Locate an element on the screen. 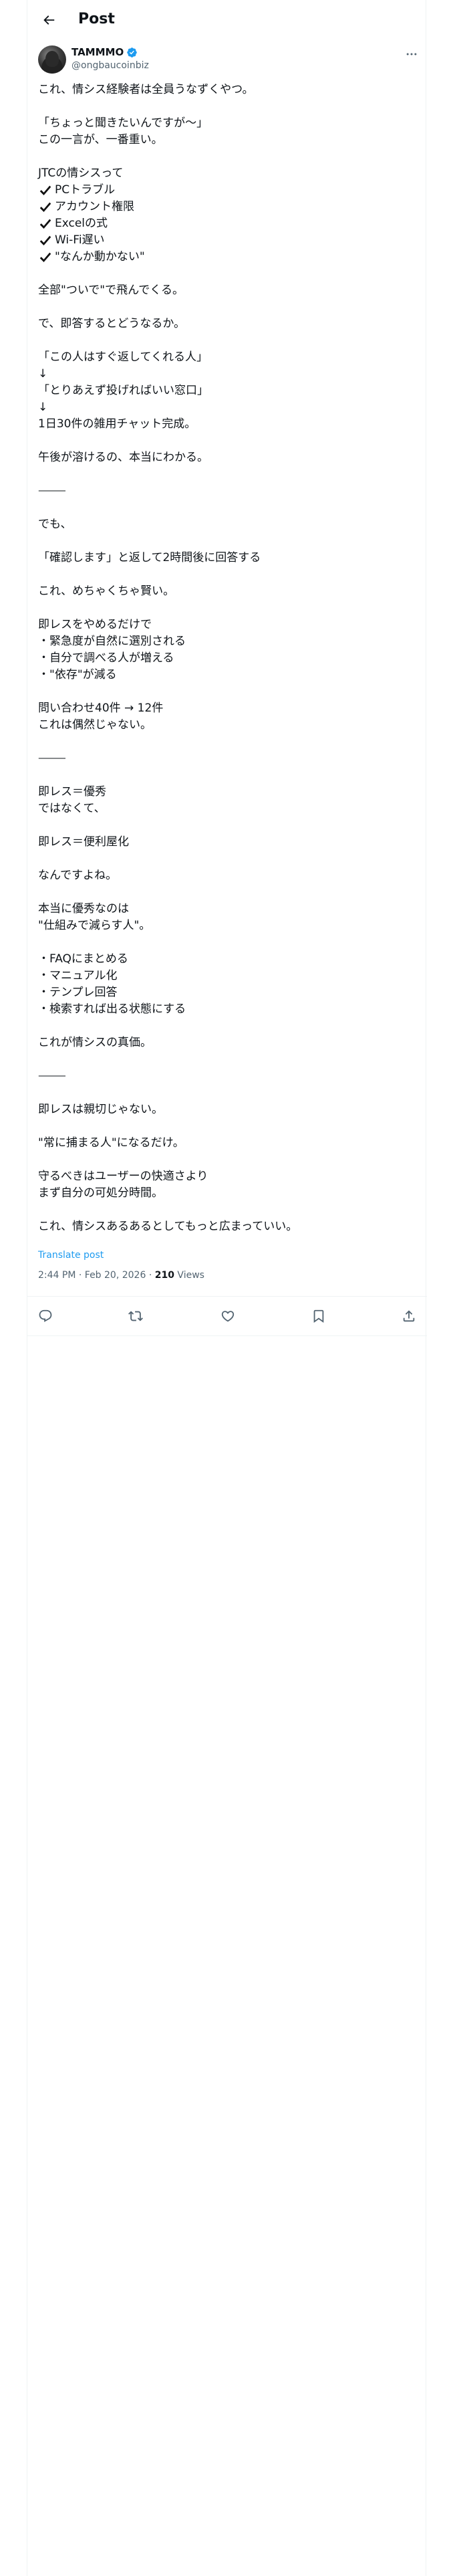  post-line: なんですよね。 is located at coordinates (78, 875).